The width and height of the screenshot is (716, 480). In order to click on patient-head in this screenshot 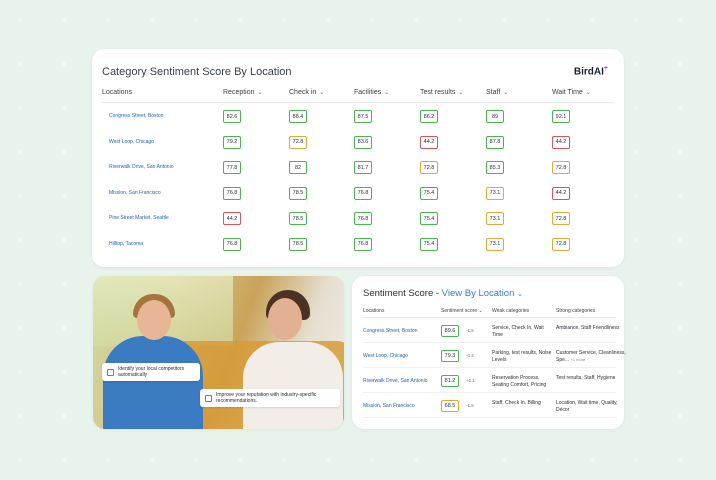, I will do `click(285, 319)`.